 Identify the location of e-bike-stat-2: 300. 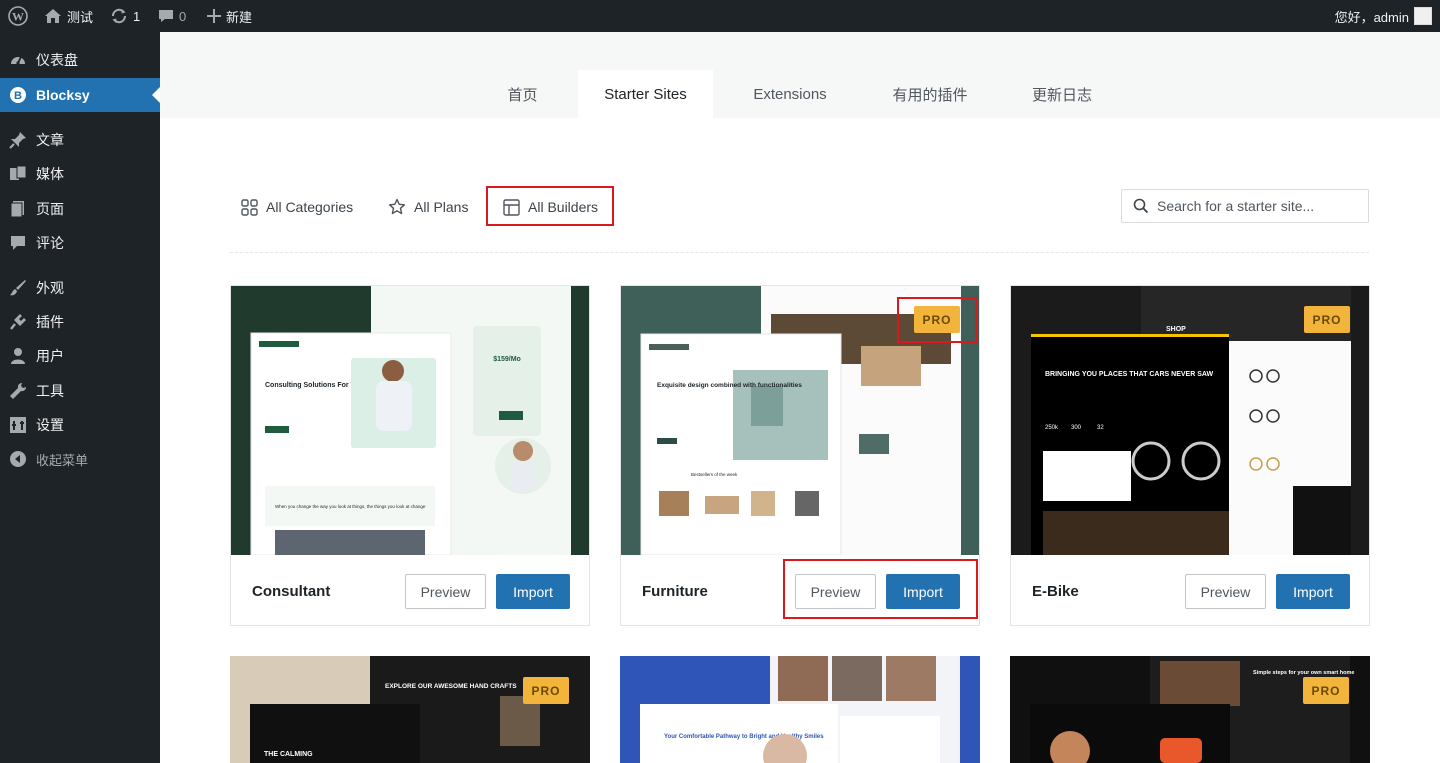
(1076, 428).